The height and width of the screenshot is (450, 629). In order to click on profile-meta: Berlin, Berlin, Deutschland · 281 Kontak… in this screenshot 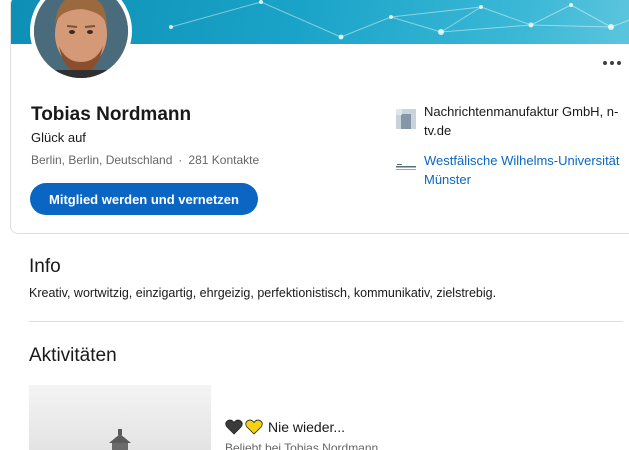, I will do `click(145, 160)`.